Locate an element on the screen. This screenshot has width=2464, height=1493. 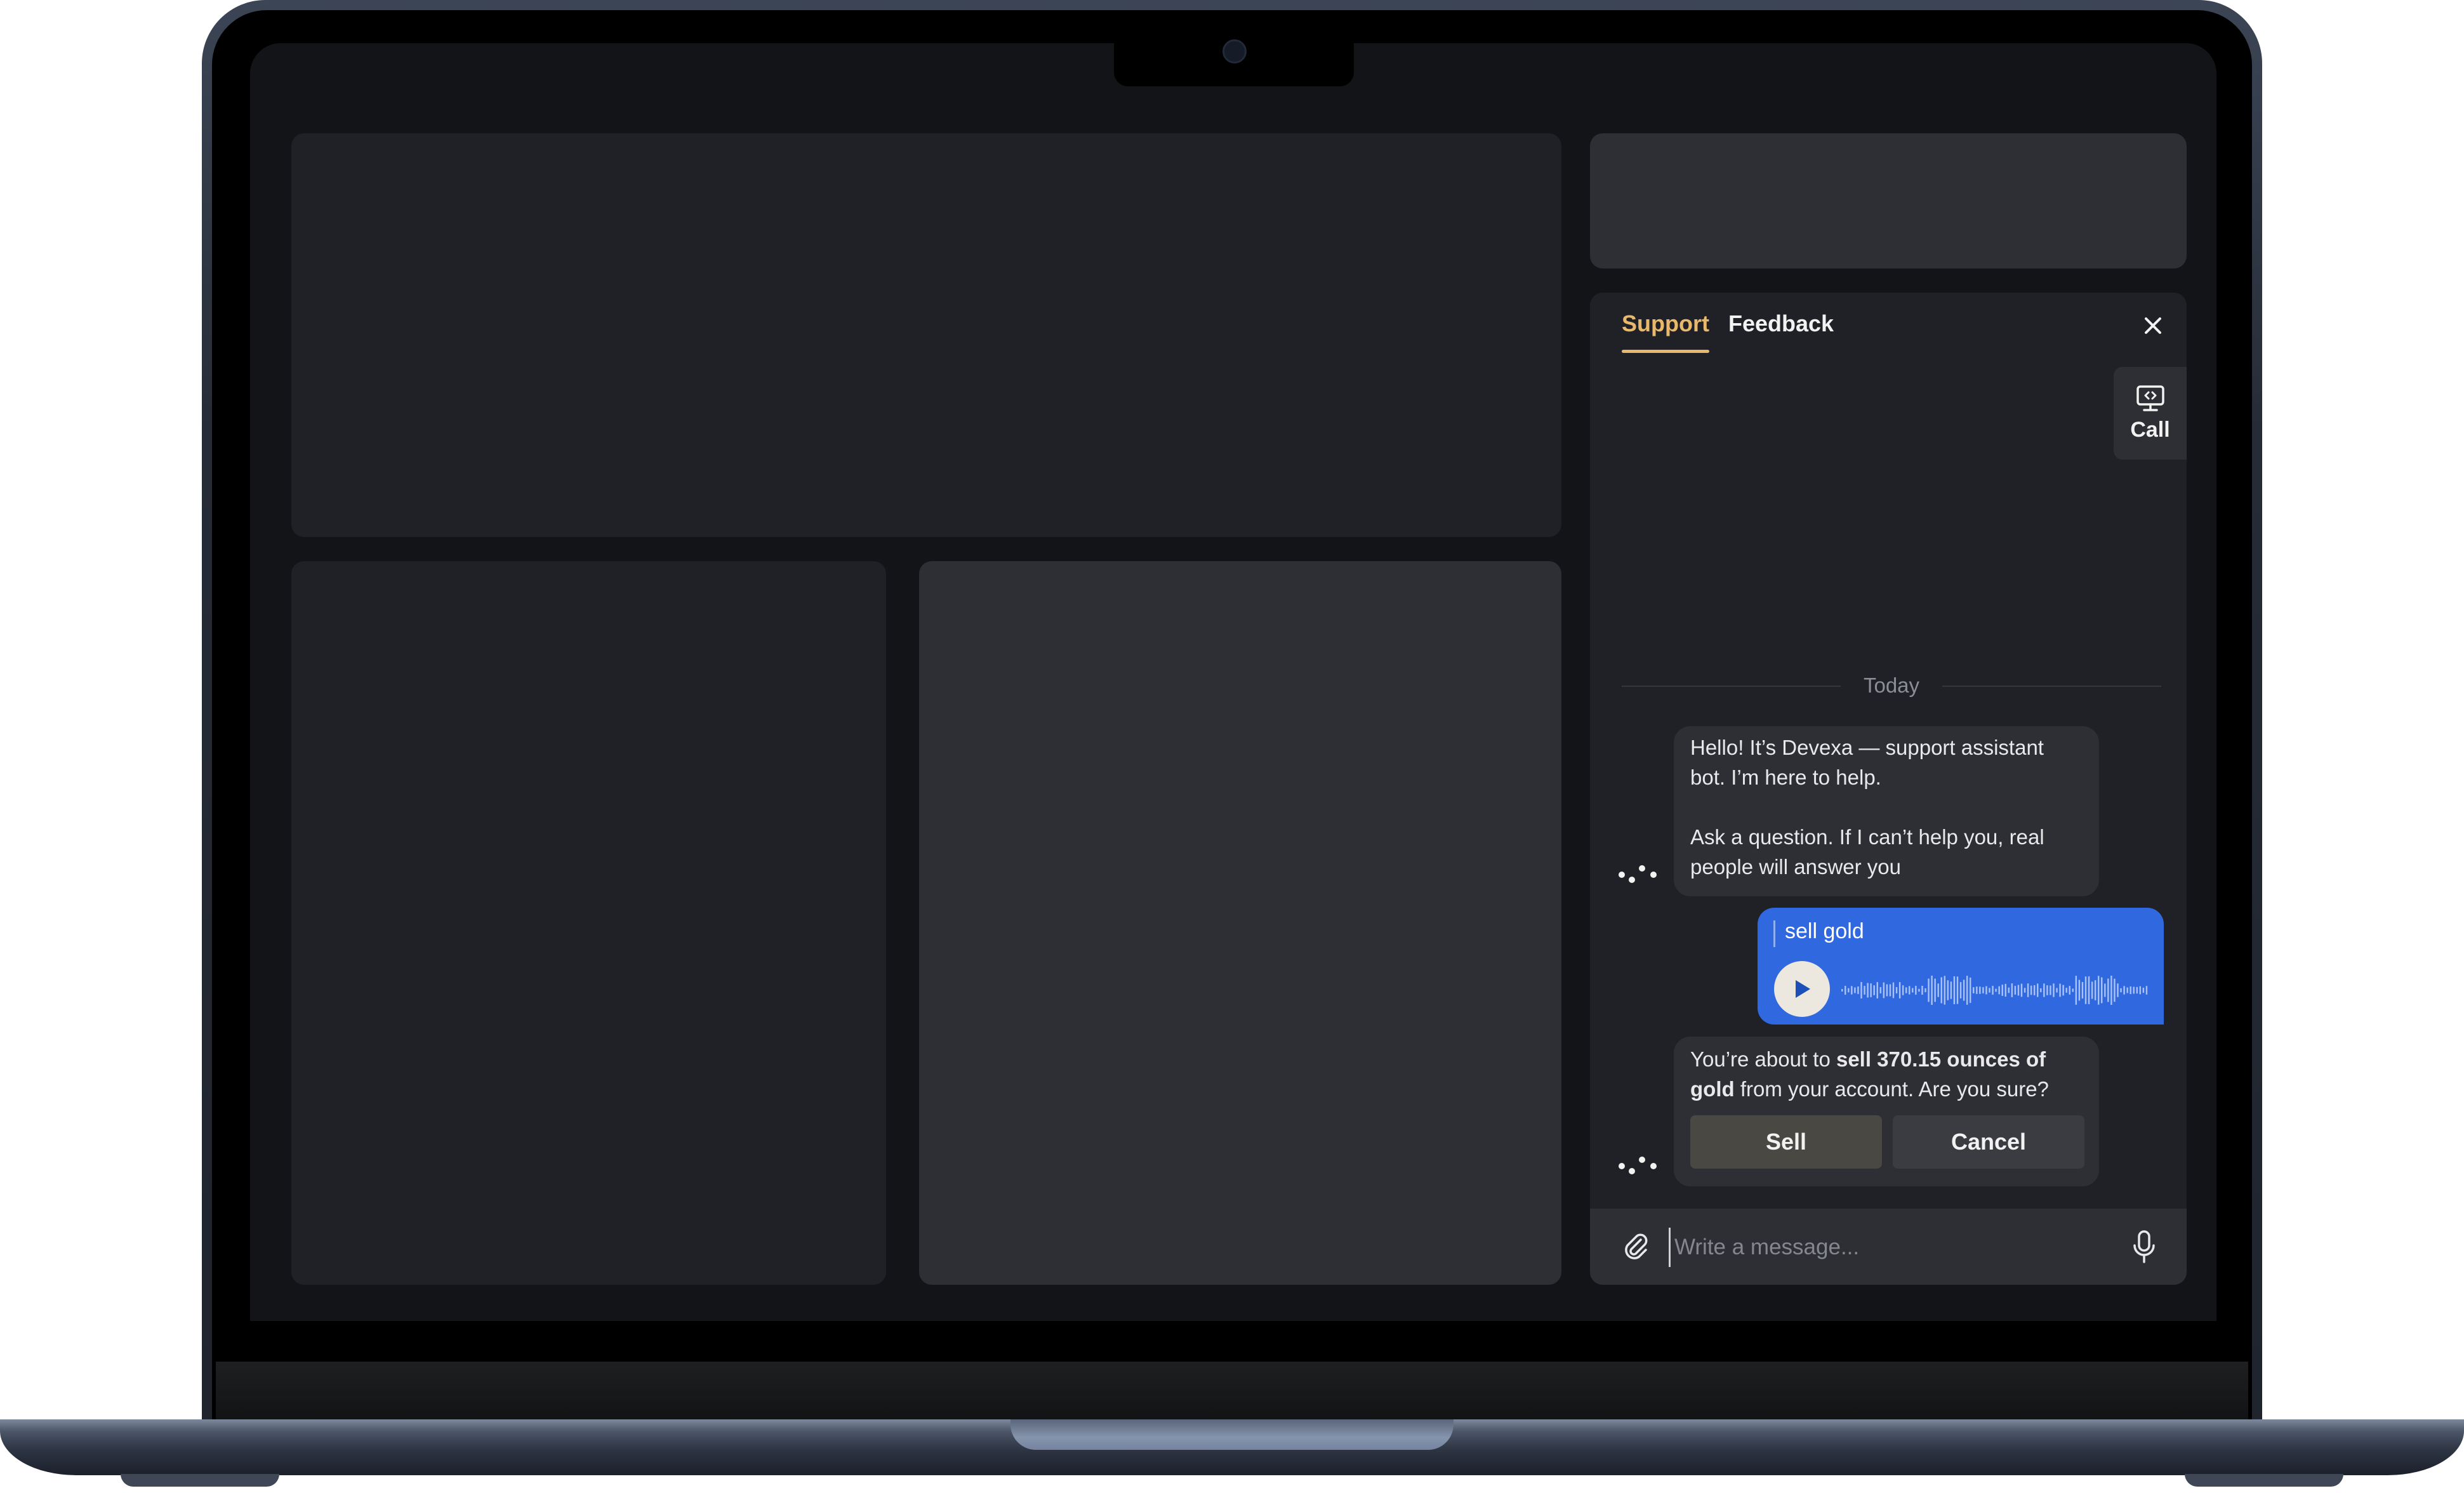
microphone-icon is located at coordinates (2144, 1246).